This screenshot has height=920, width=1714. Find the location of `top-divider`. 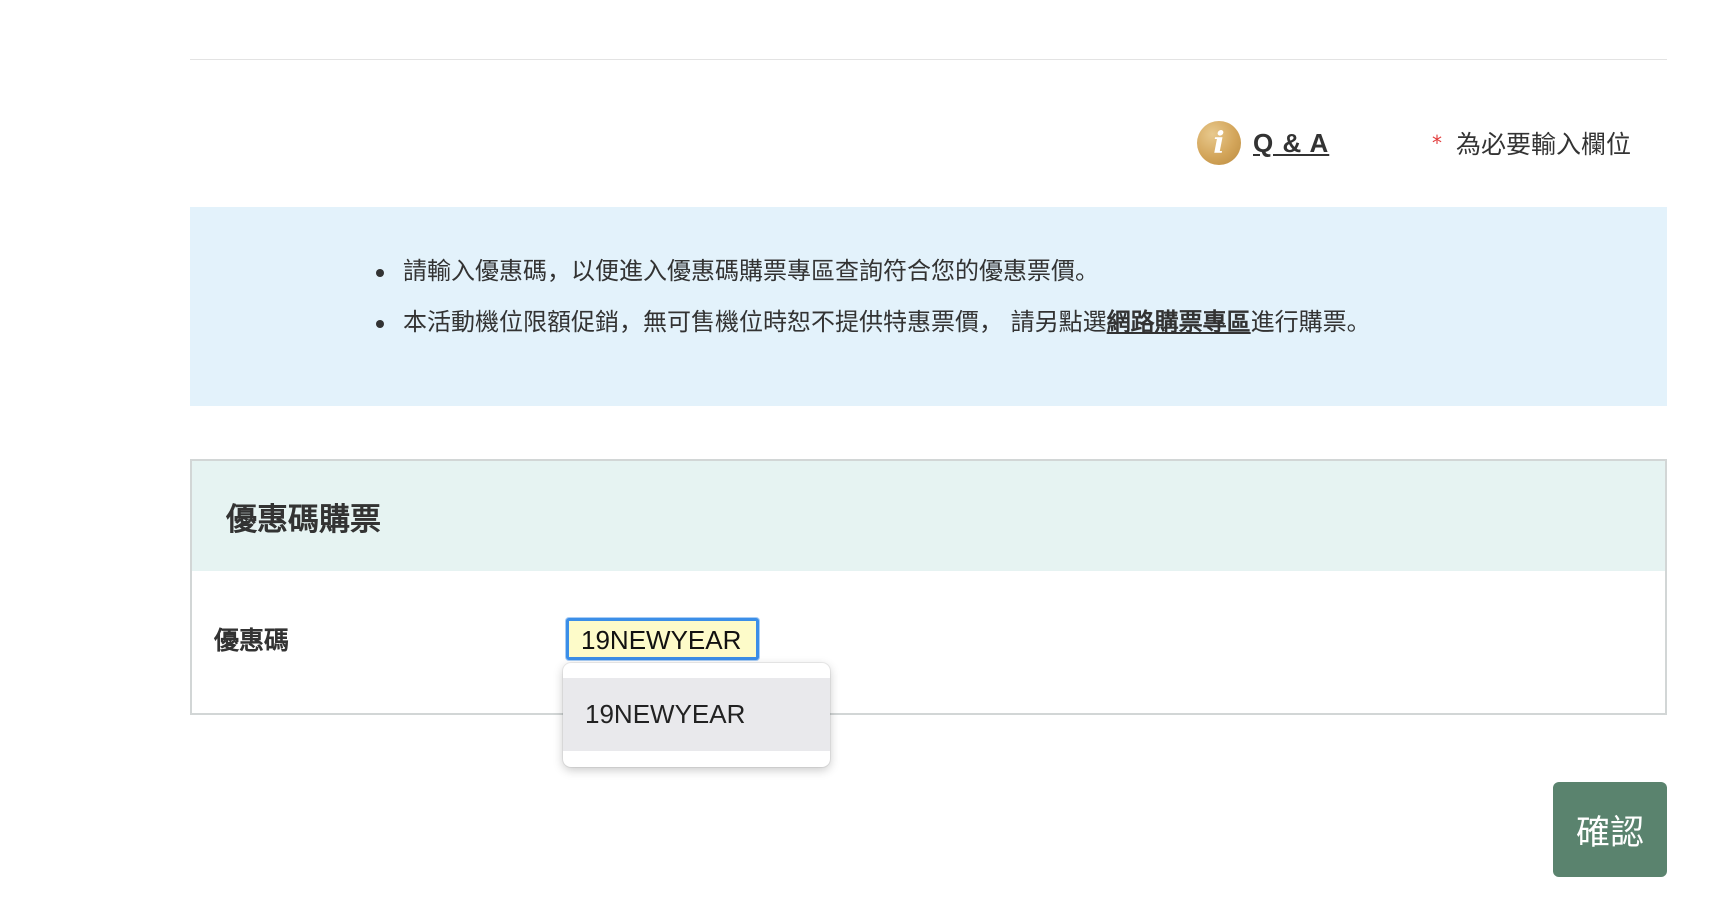

top-divider is located at coordinates (928, 59).